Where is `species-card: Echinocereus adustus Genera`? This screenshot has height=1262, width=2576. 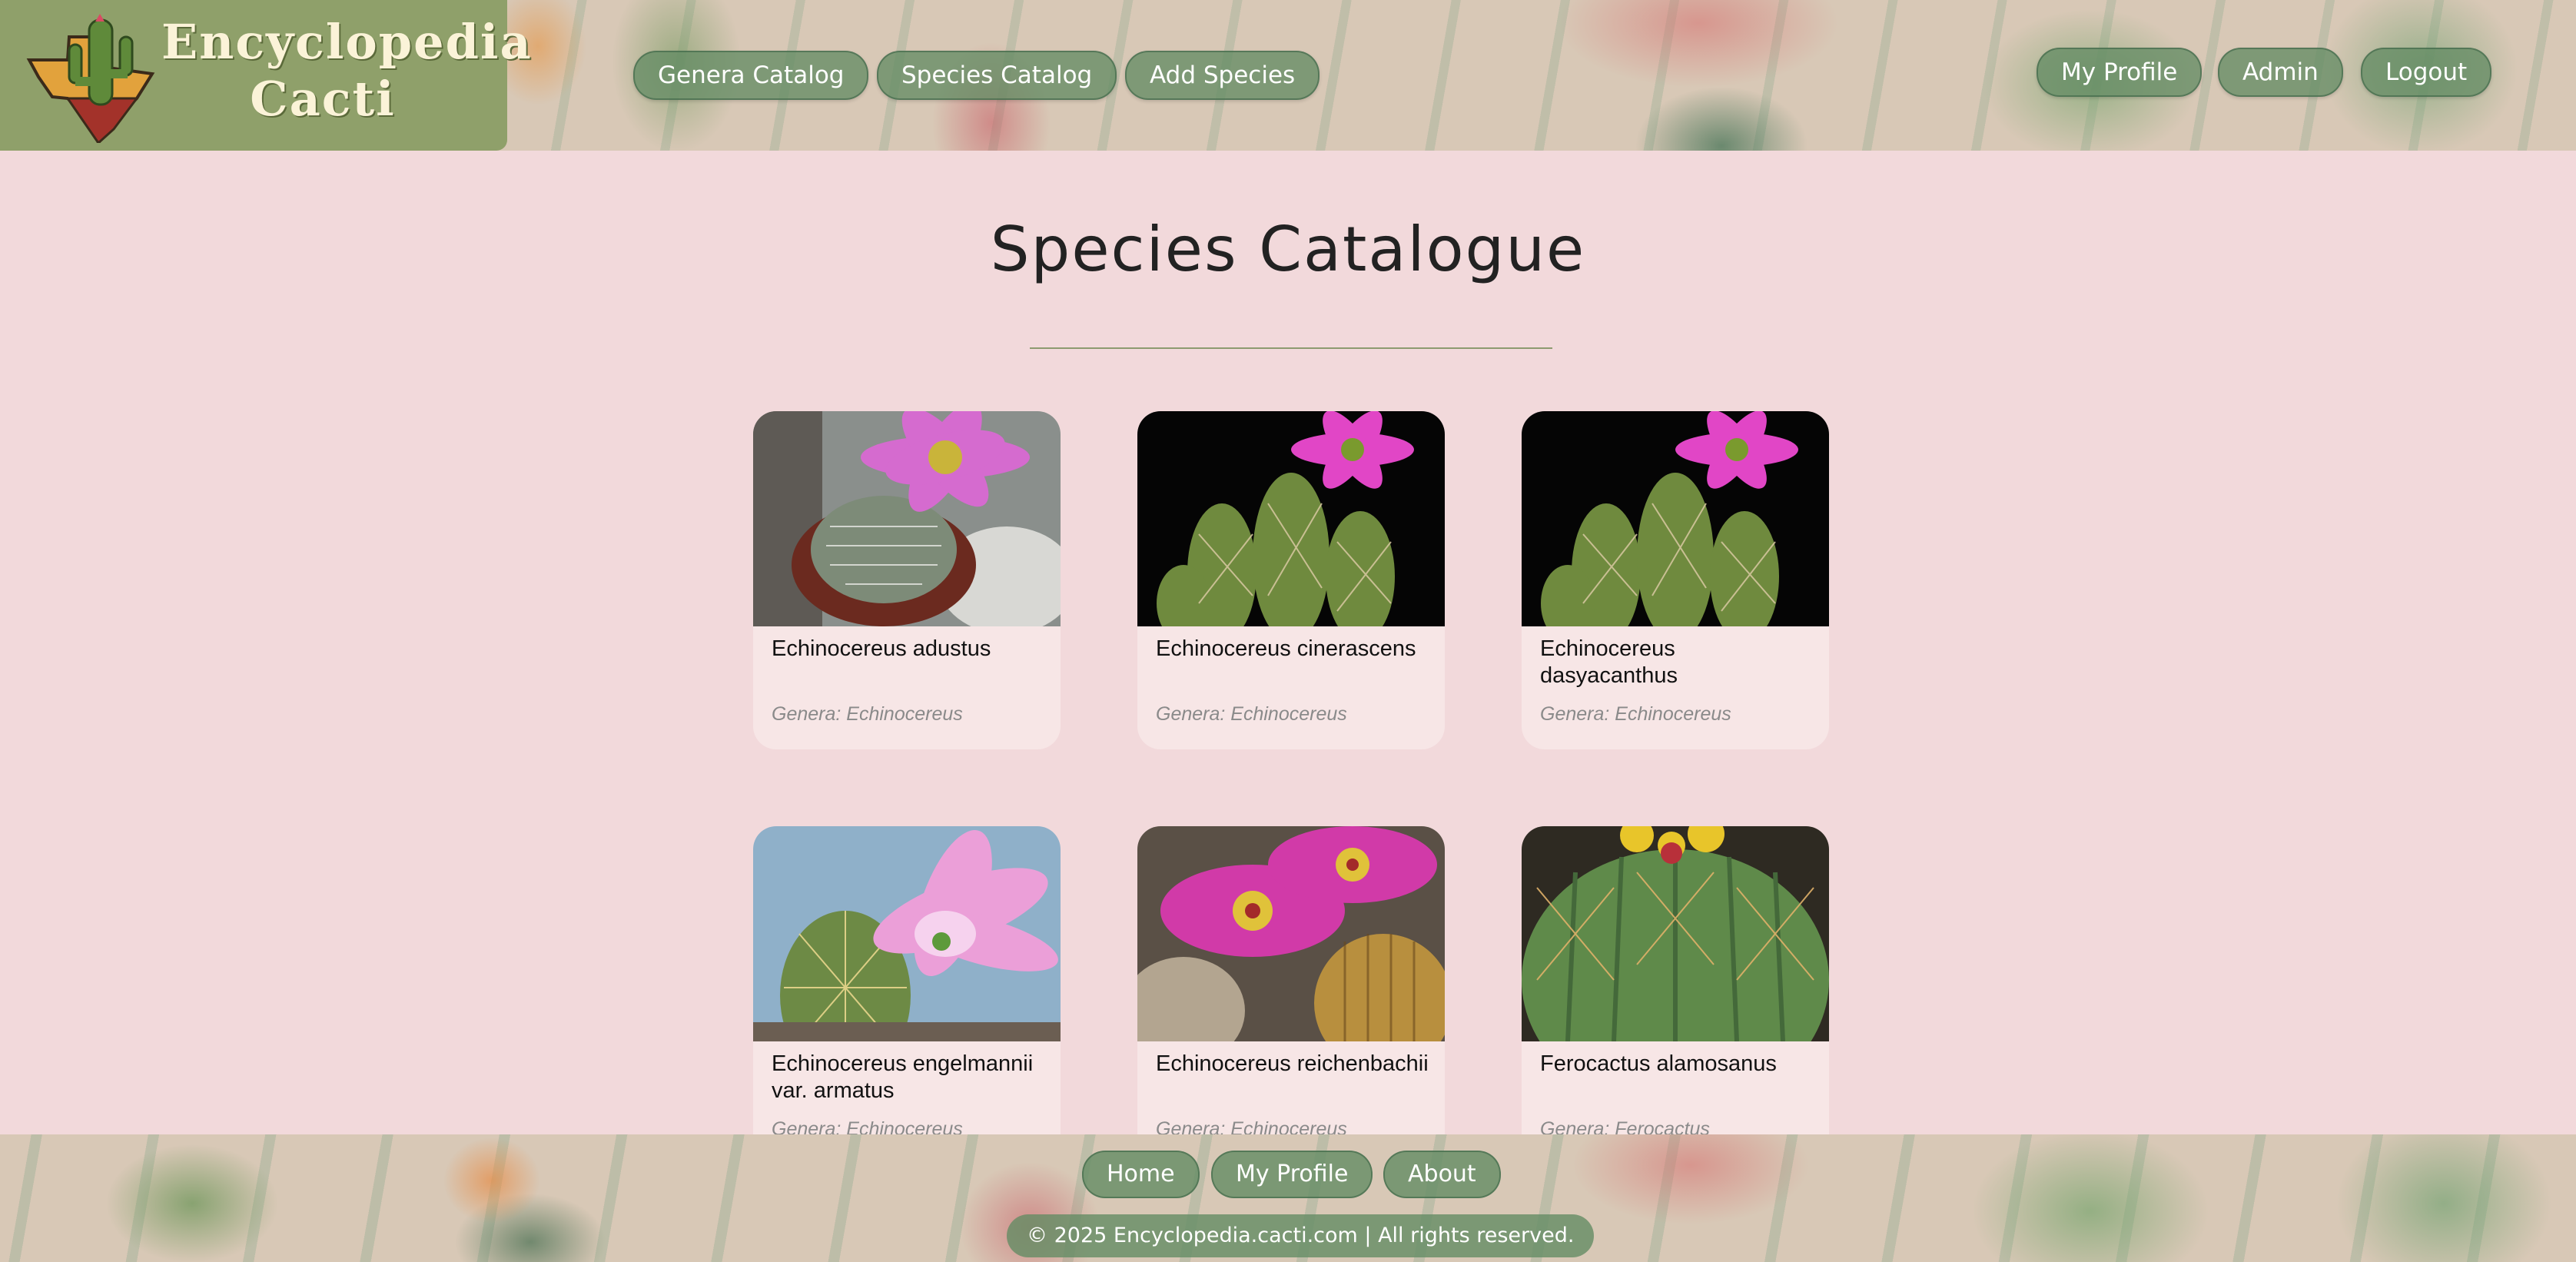 species-card: Echinocereus adustus Genera is located at coordinates (907, 580).